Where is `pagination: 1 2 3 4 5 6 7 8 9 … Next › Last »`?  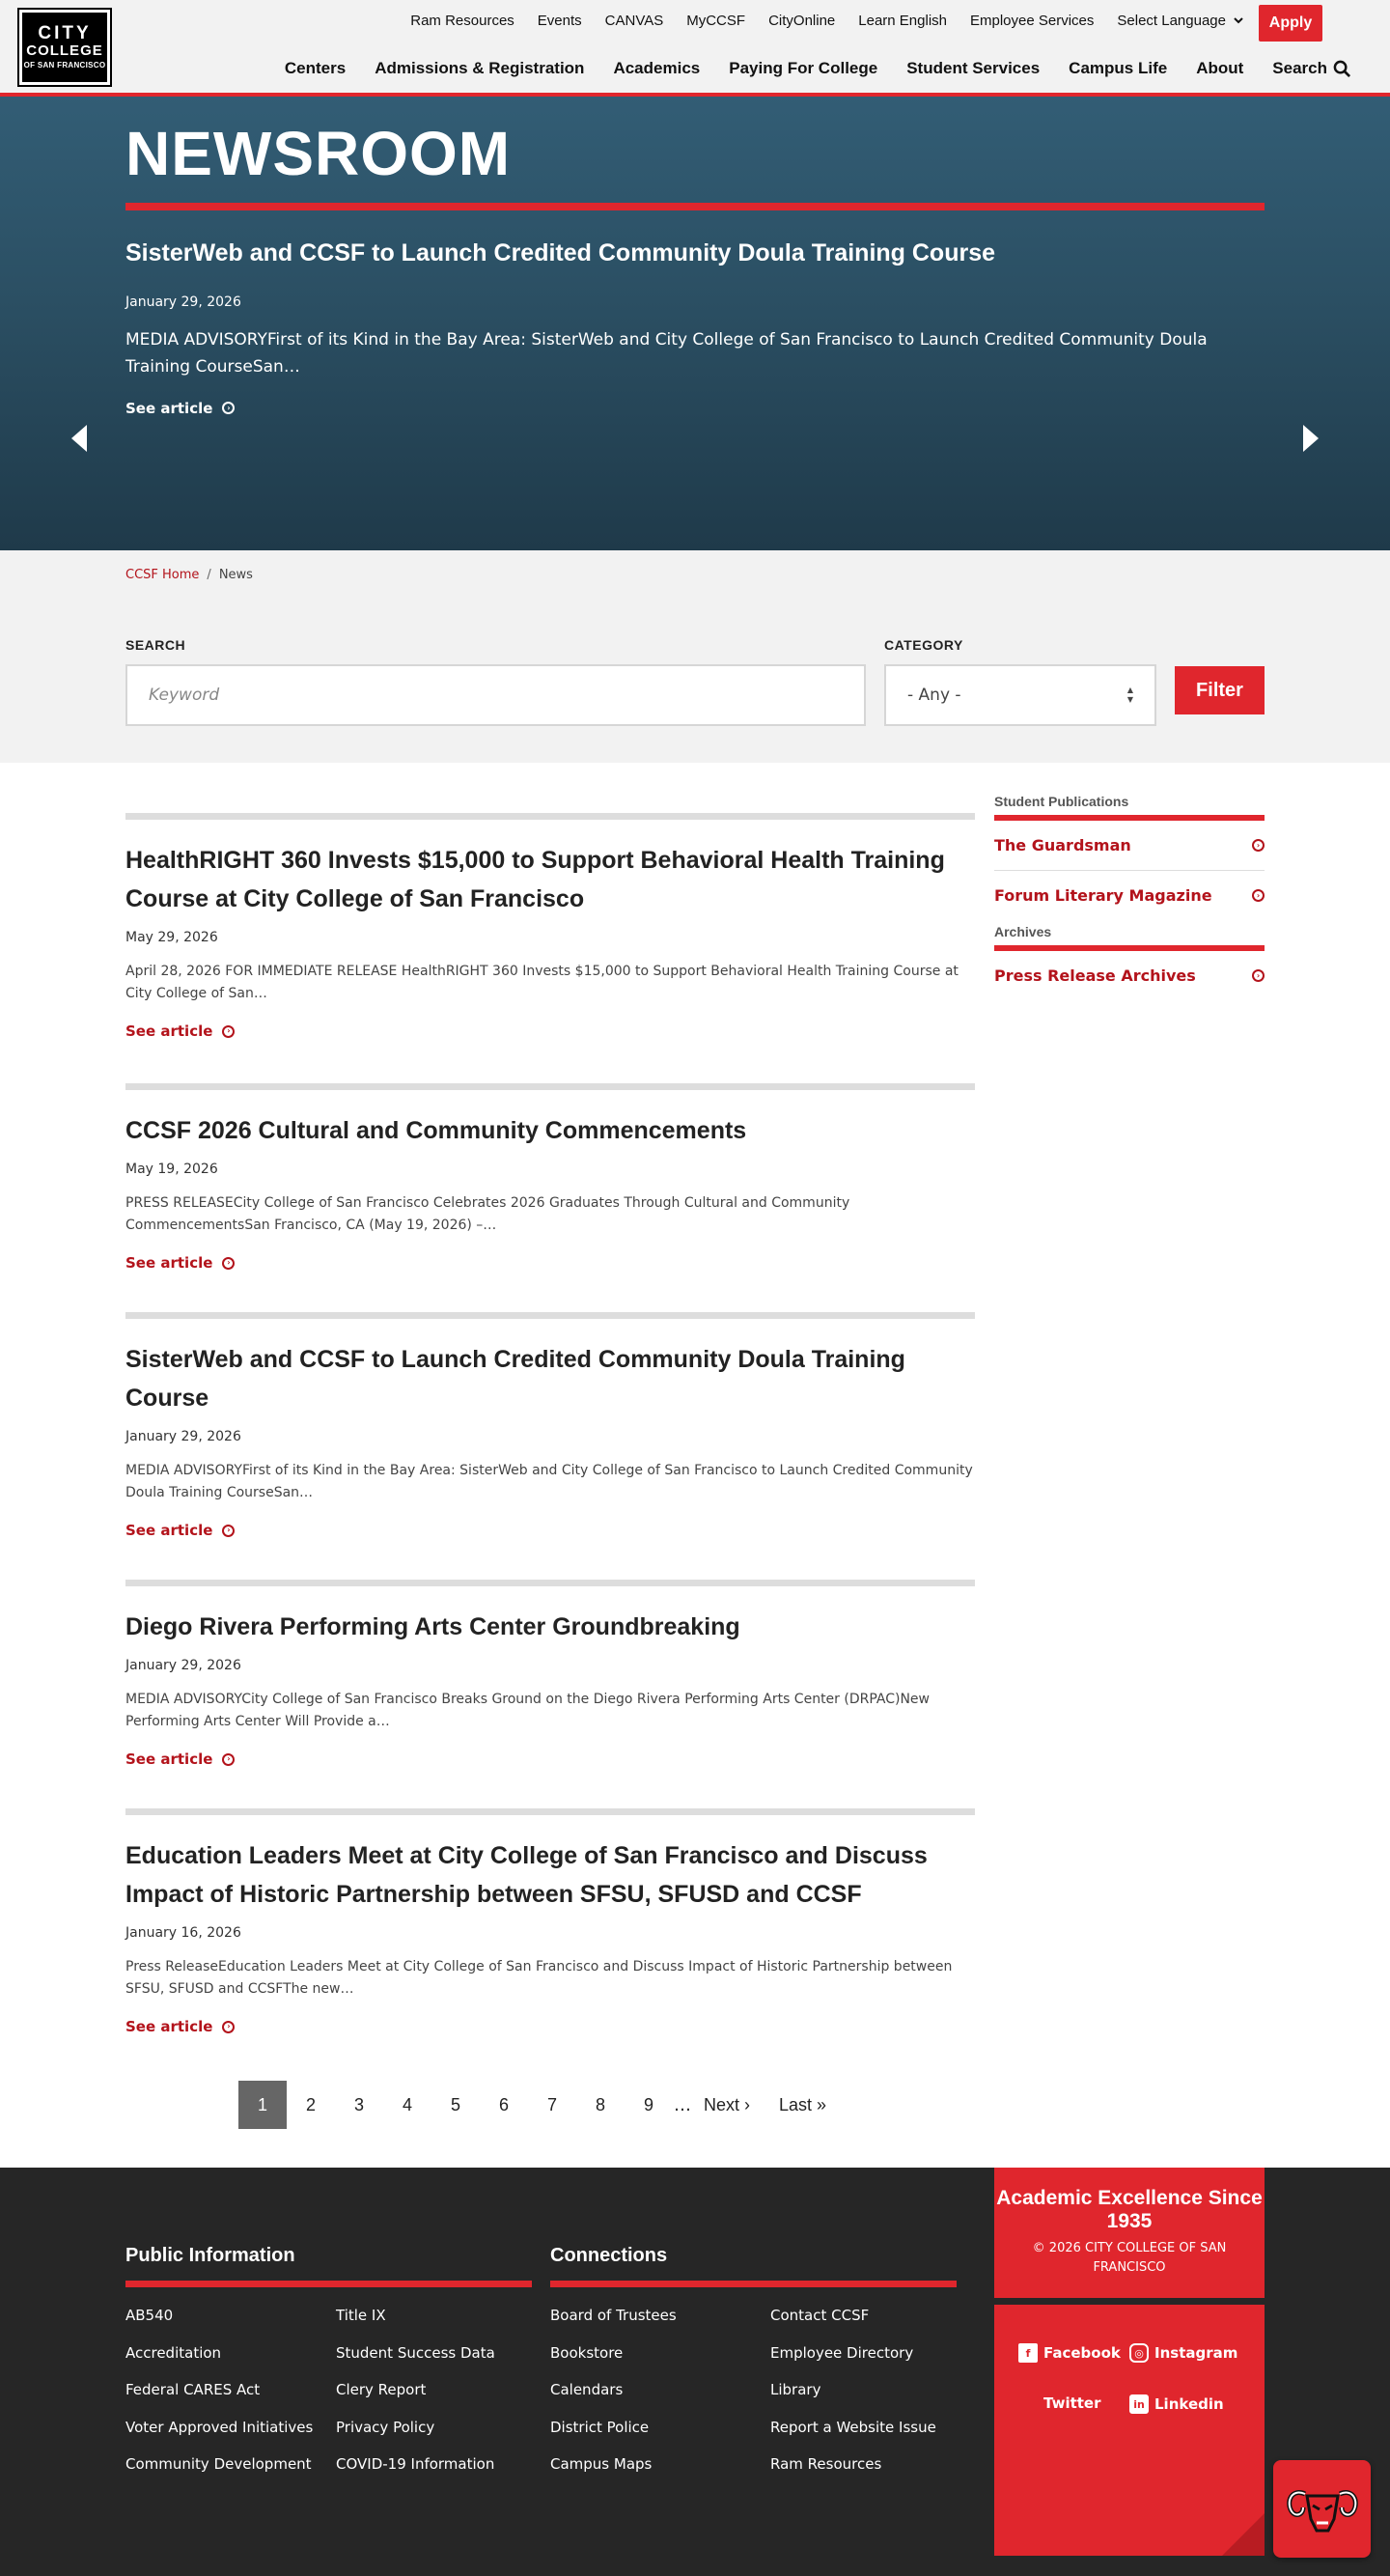
pagination: 1 2 3 4 5 6 7 8 9 … Next › Last » is located at coordinates (537, 2105).